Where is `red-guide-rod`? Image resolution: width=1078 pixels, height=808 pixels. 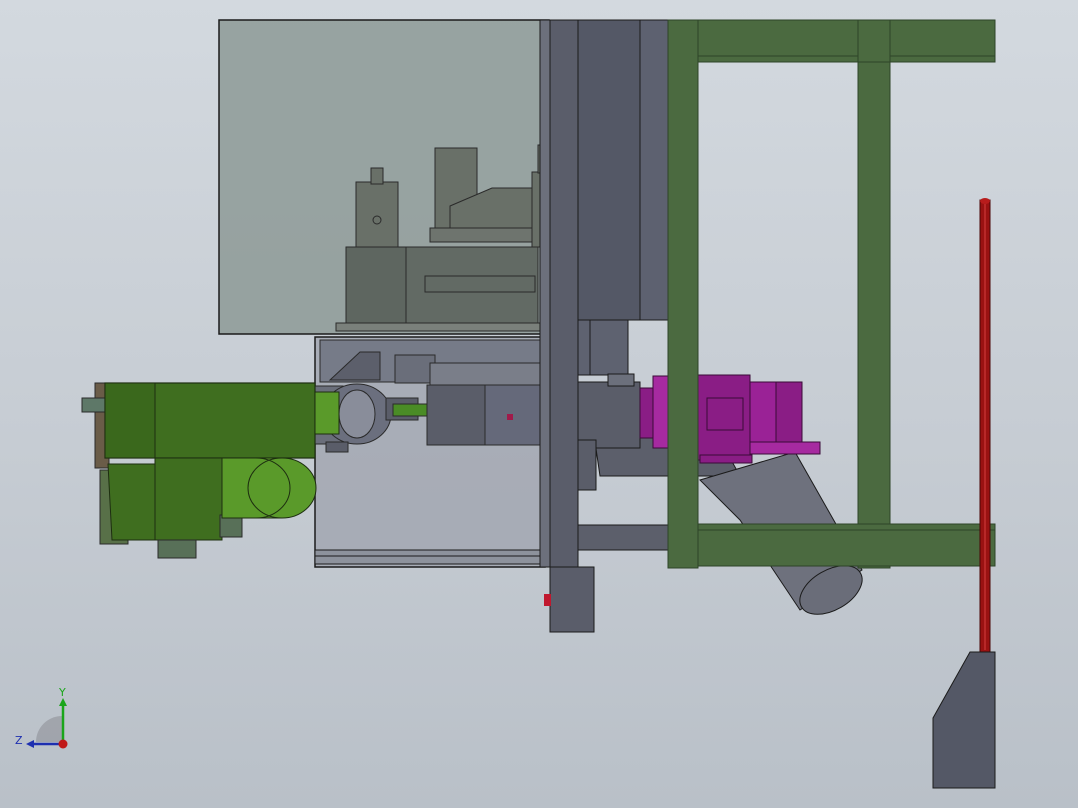 red-guide-rod is located at coordinates (985, 425).